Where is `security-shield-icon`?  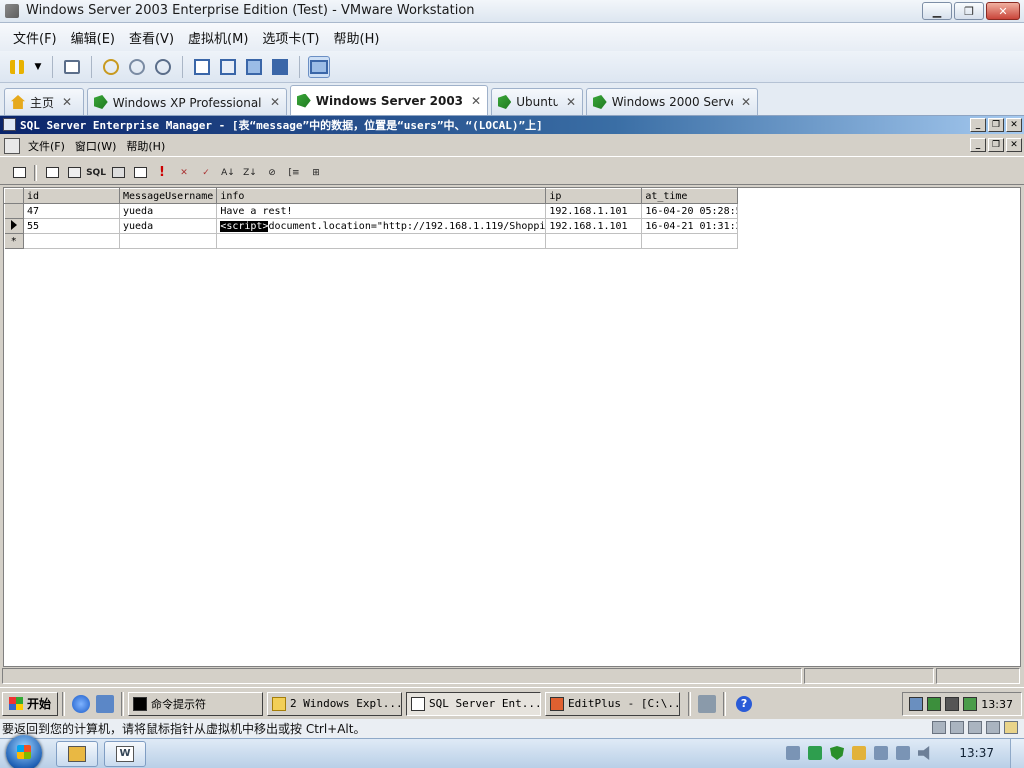 security-shield-icon is located at coordinates (837, 753).